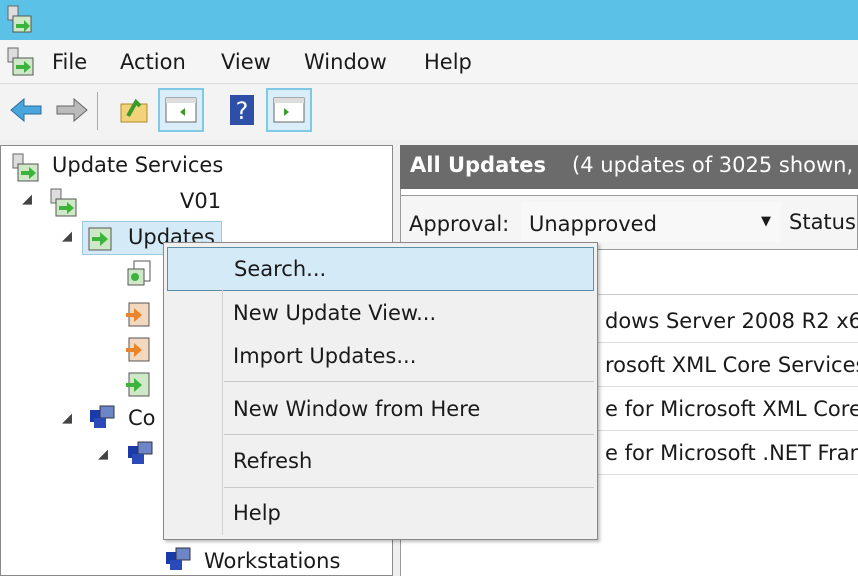 This screenshot has width=858, height=576. I want to click on all-updates-icon, so click(139, 273).